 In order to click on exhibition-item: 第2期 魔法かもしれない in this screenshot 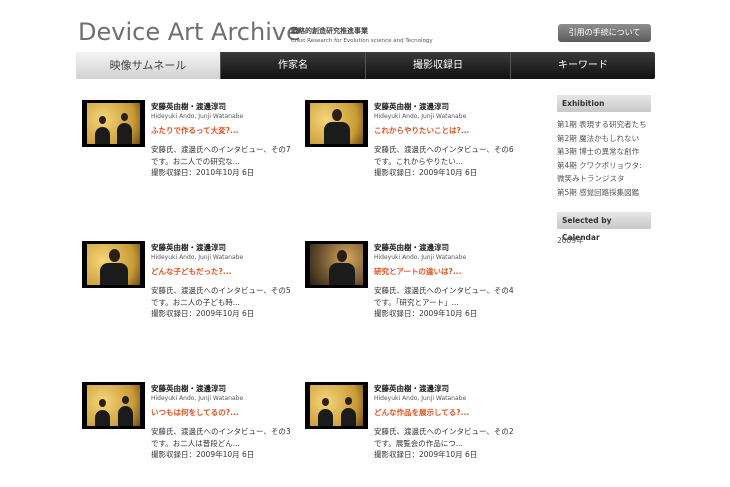, I will do `click(604, 139)`.